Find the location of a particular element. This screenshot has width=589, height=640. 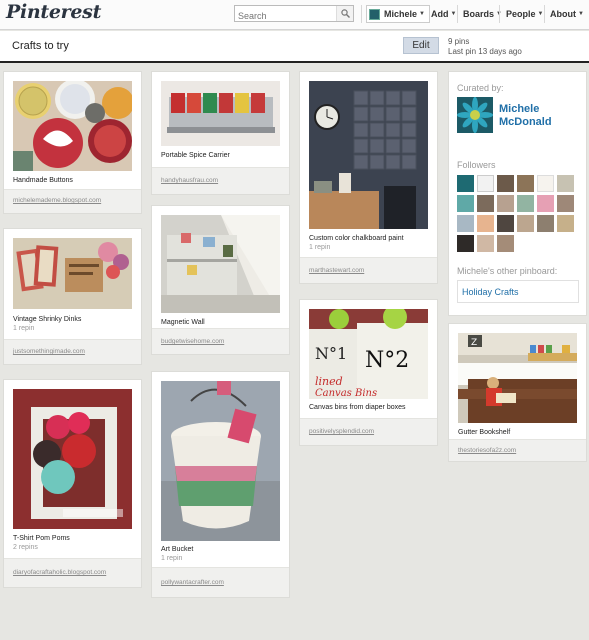

pin-source-link: budgetwisehome.com is located at coordinates (192, 341).